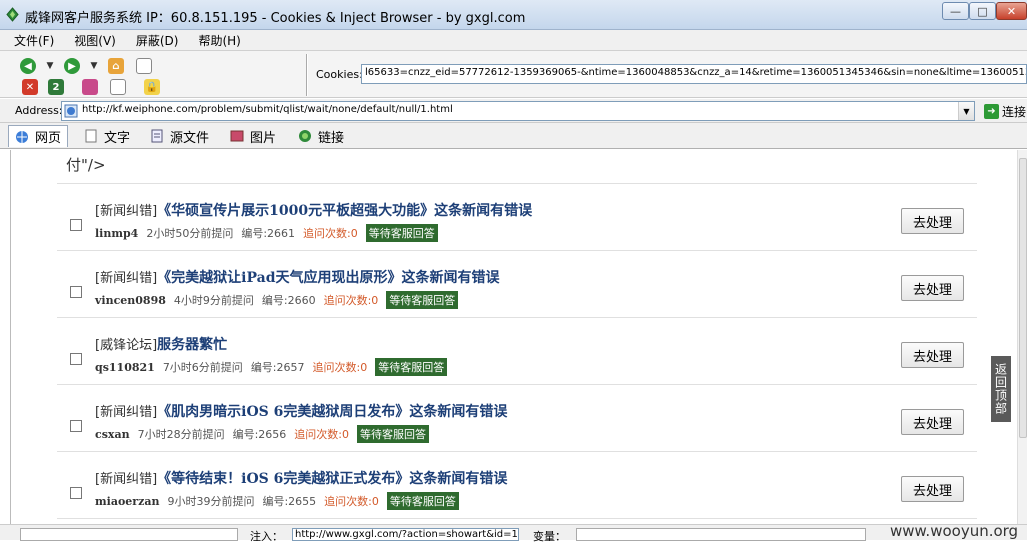 The width and height of the screenshot is (1027, 544). What do you see at coordinates (116, 66) in the screenshot?
I see `home-icon: ⌂` at bounding box center [116, 66].